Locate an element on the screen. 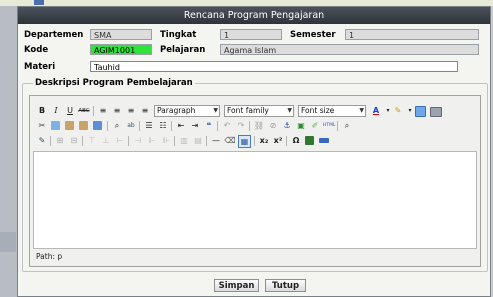 The width and height of the screenshot is (493, 297). unlink-icon: ⊘ is located at coordinates (273, 126).